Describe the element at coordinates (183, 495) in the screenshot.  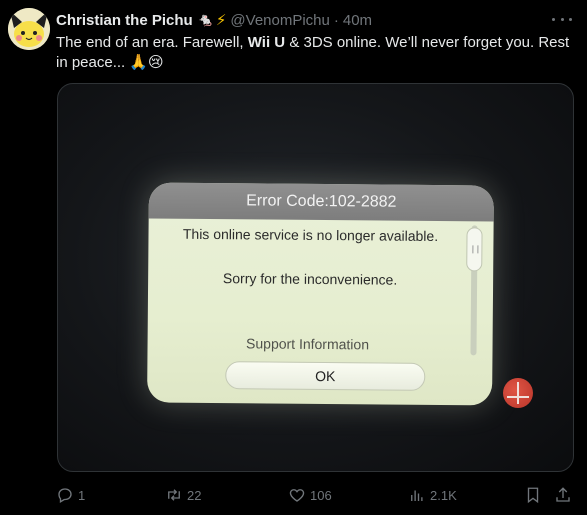
I see `repost-button: 22` at that location.